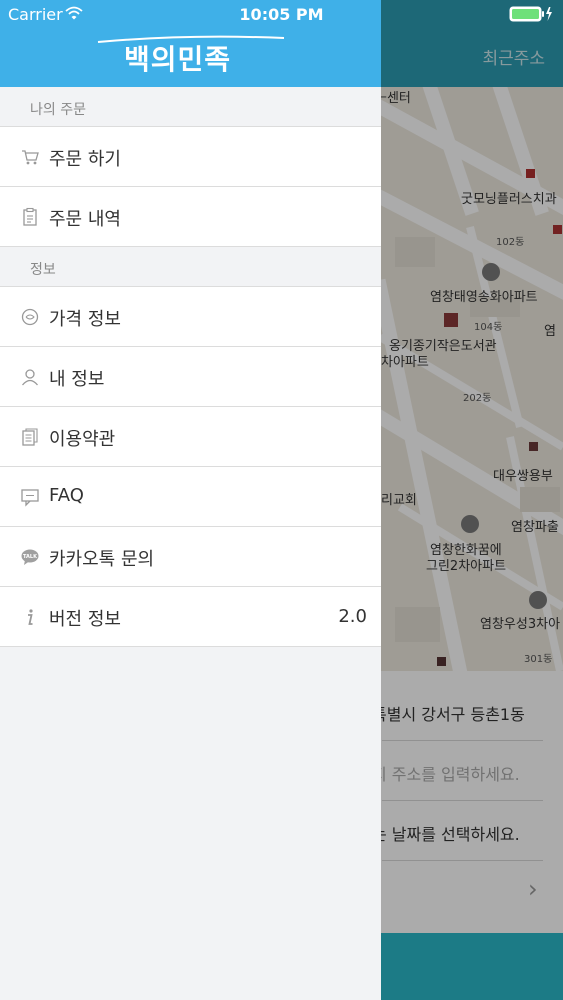 The height and width of the screenshot is (1000, 563). I want to click on status-bar: Carrier 10:05 PM, so click(281, 15).